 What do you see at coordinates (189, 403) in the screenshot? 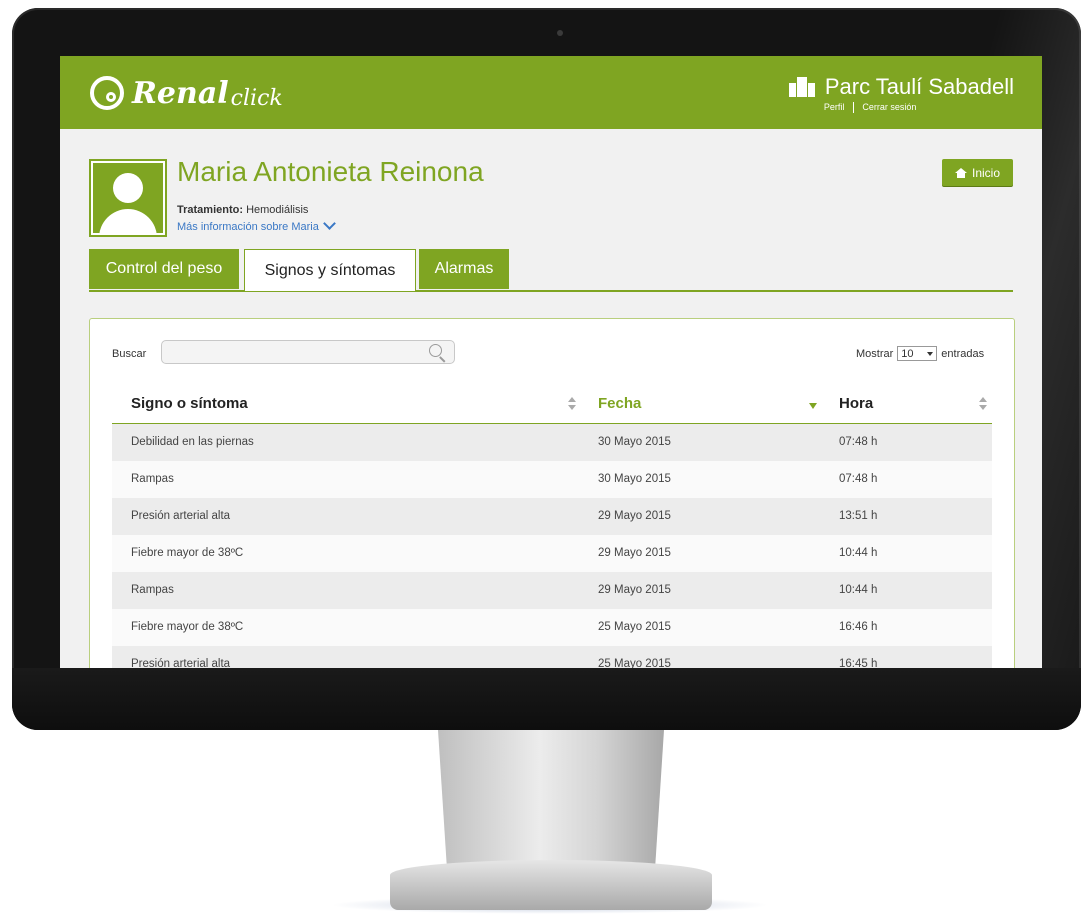
I see `column-header-sign: Signo o síntoma` at bounding box center [189, 403].